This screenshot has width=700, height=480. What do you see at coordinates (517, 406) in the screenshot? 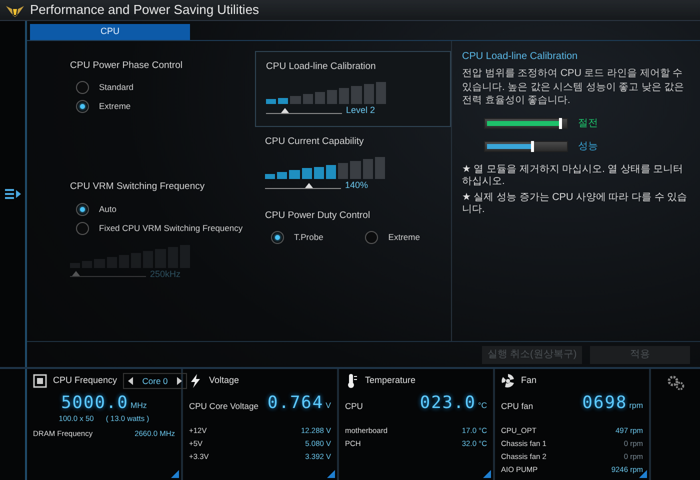
I see `reading-label: CPU fan` at bounding box center [517, 406].